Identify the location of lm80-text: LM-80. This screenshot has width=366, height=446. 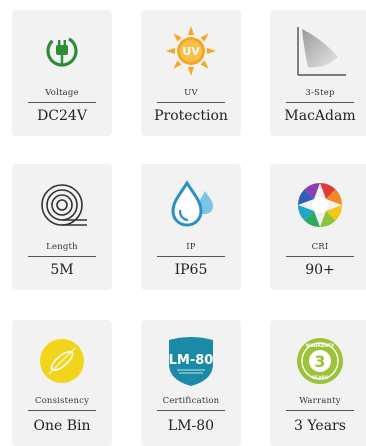
(191, 360).